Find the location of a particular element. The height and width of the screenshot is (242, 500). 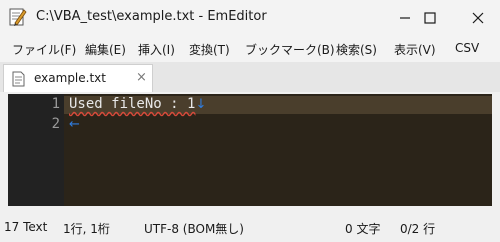

eol-mark: ↓ is located at coordinates (201, 104).